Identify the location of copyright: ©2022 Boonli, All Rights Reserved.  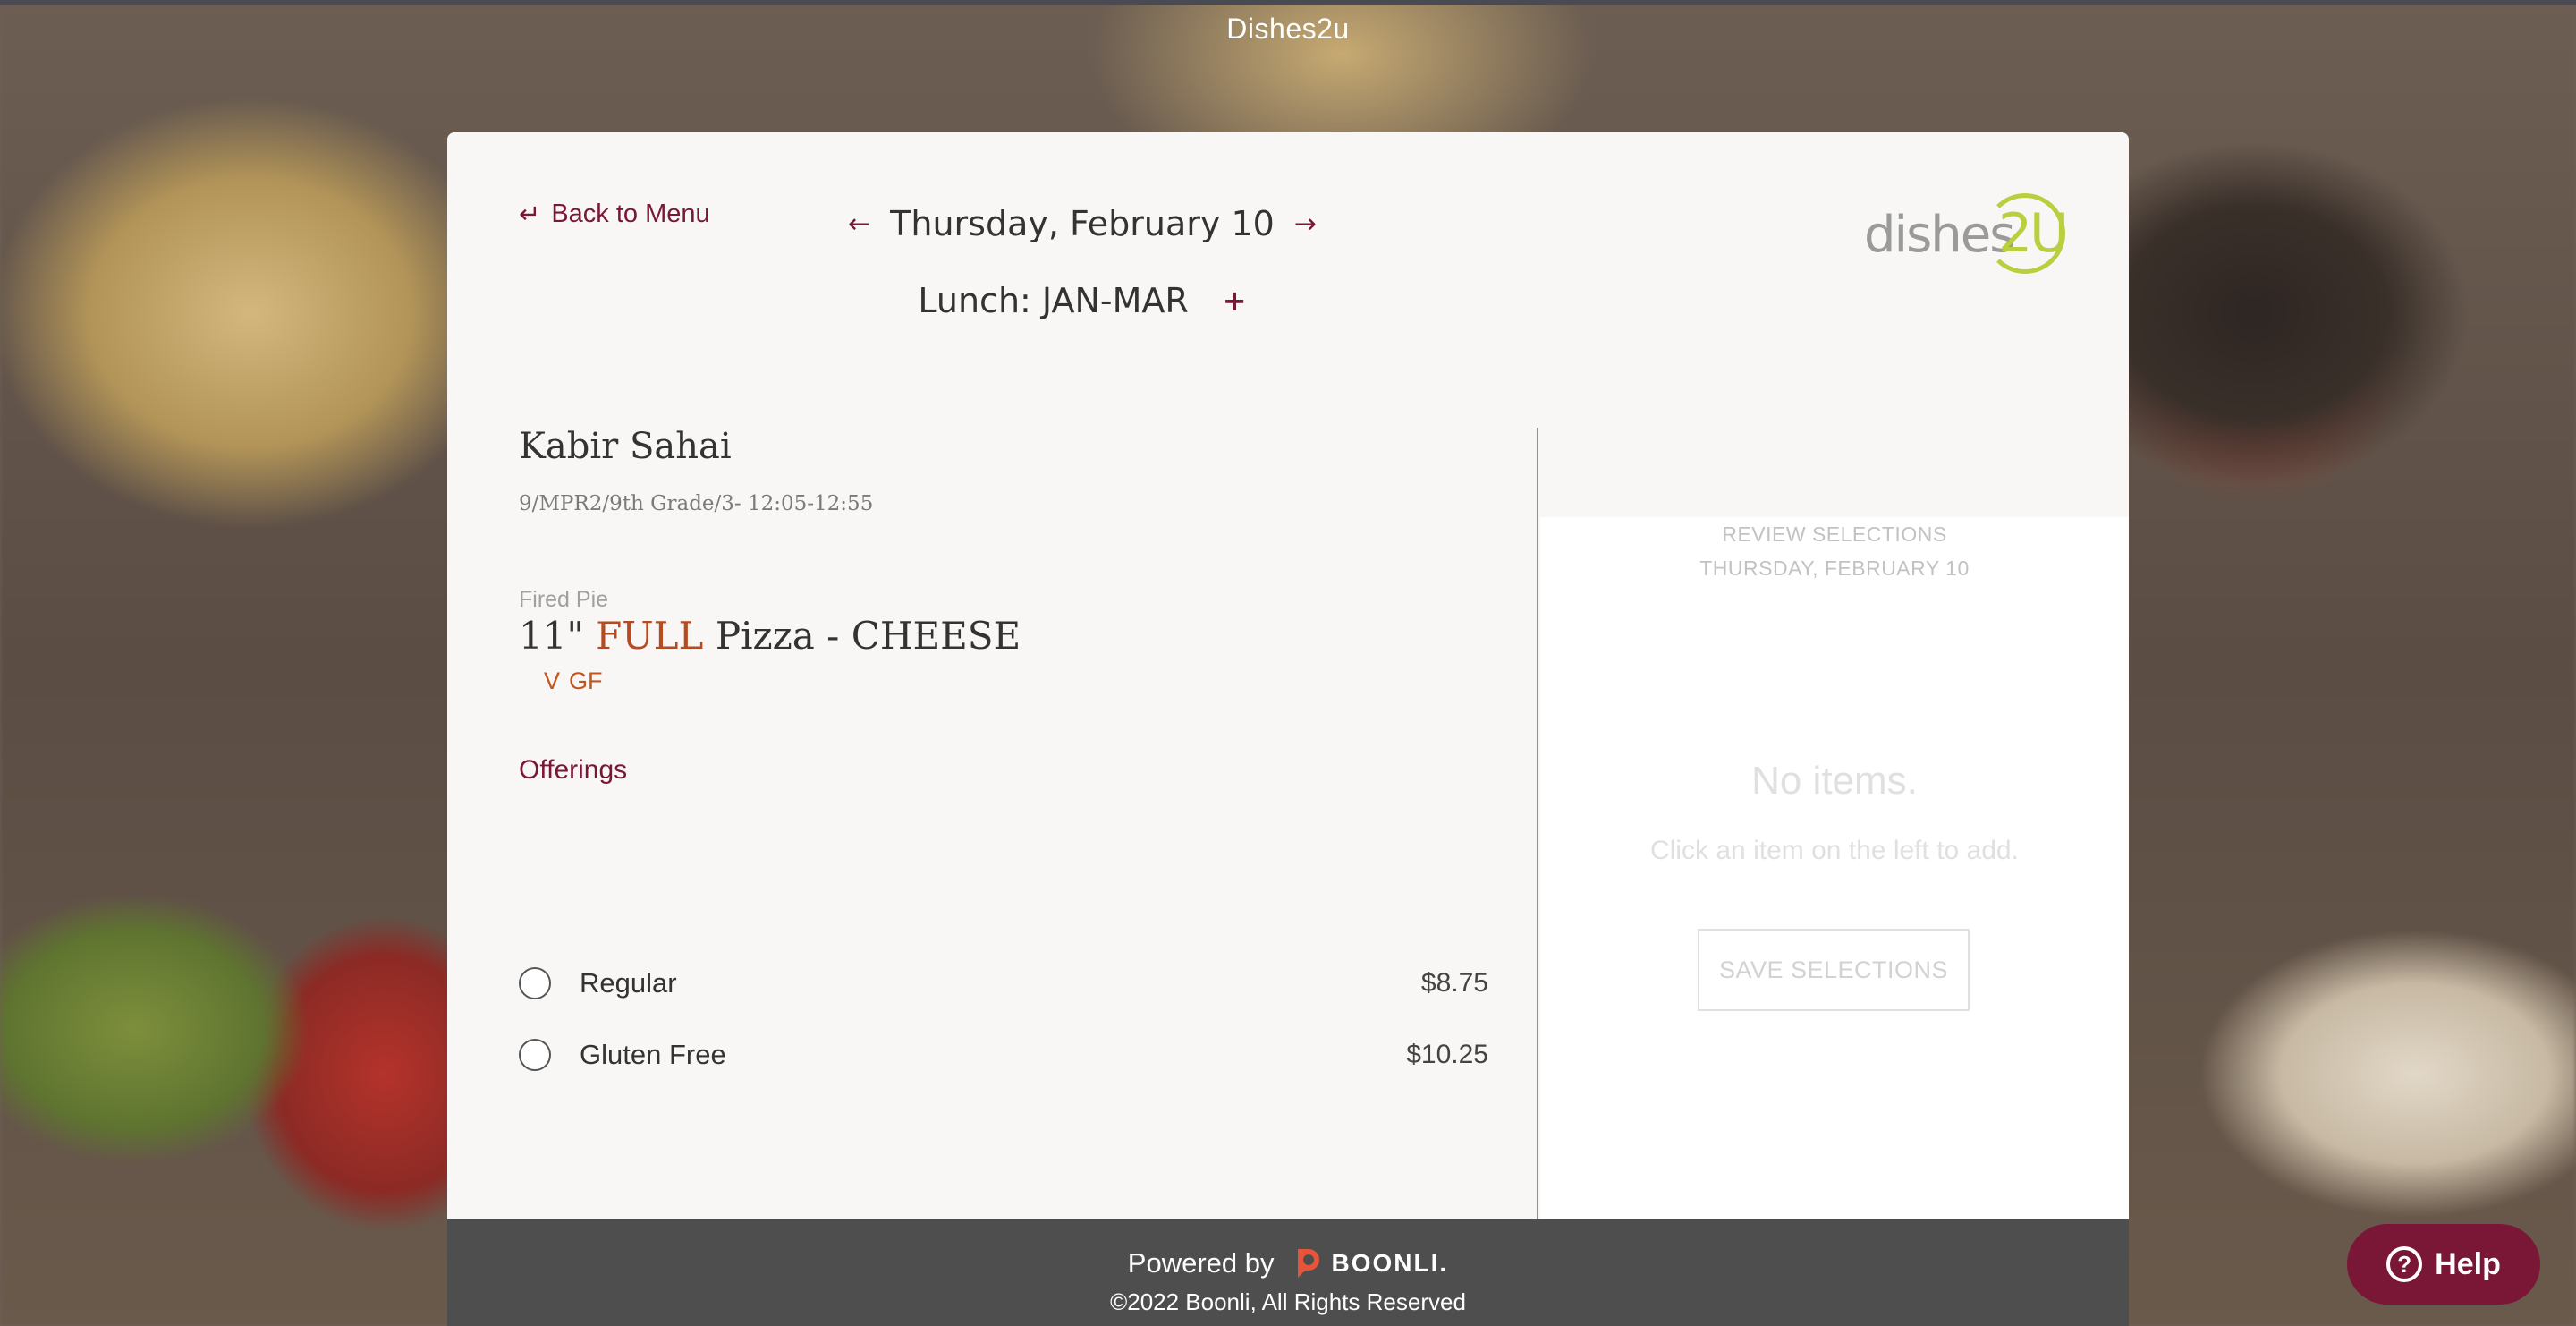
(1288, 1302).